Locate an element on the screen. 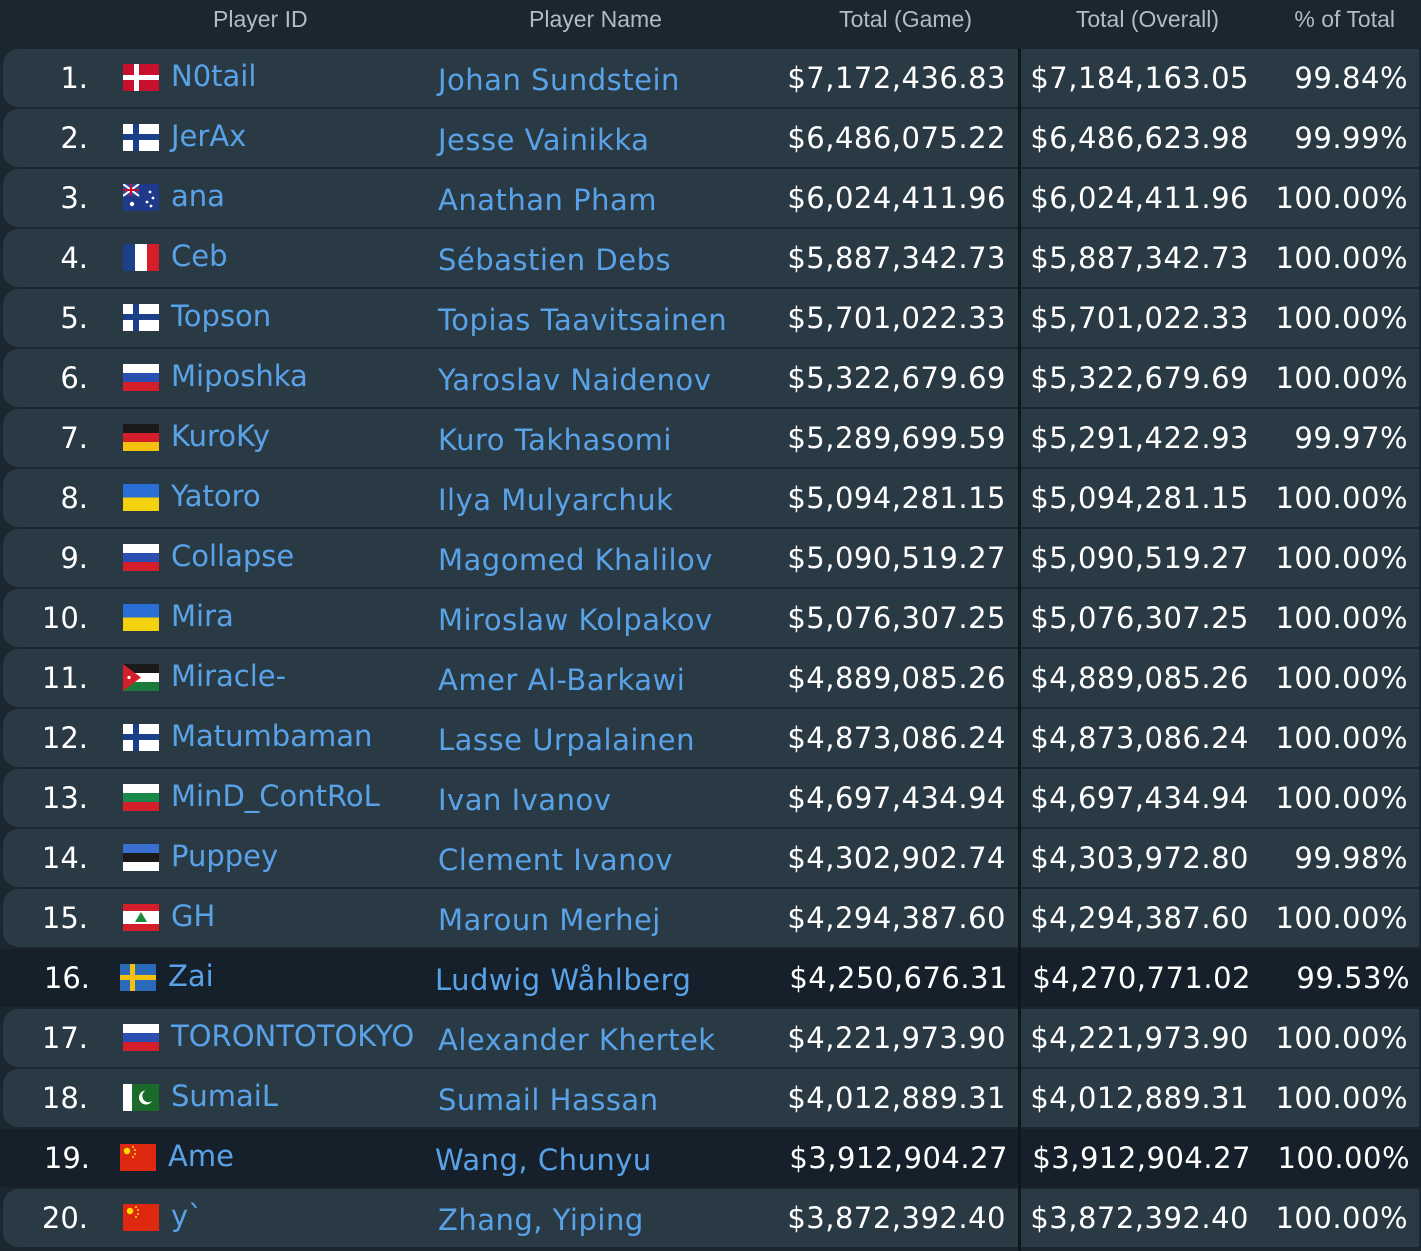  rank-number: 4. is located at coordinates (74, 258).